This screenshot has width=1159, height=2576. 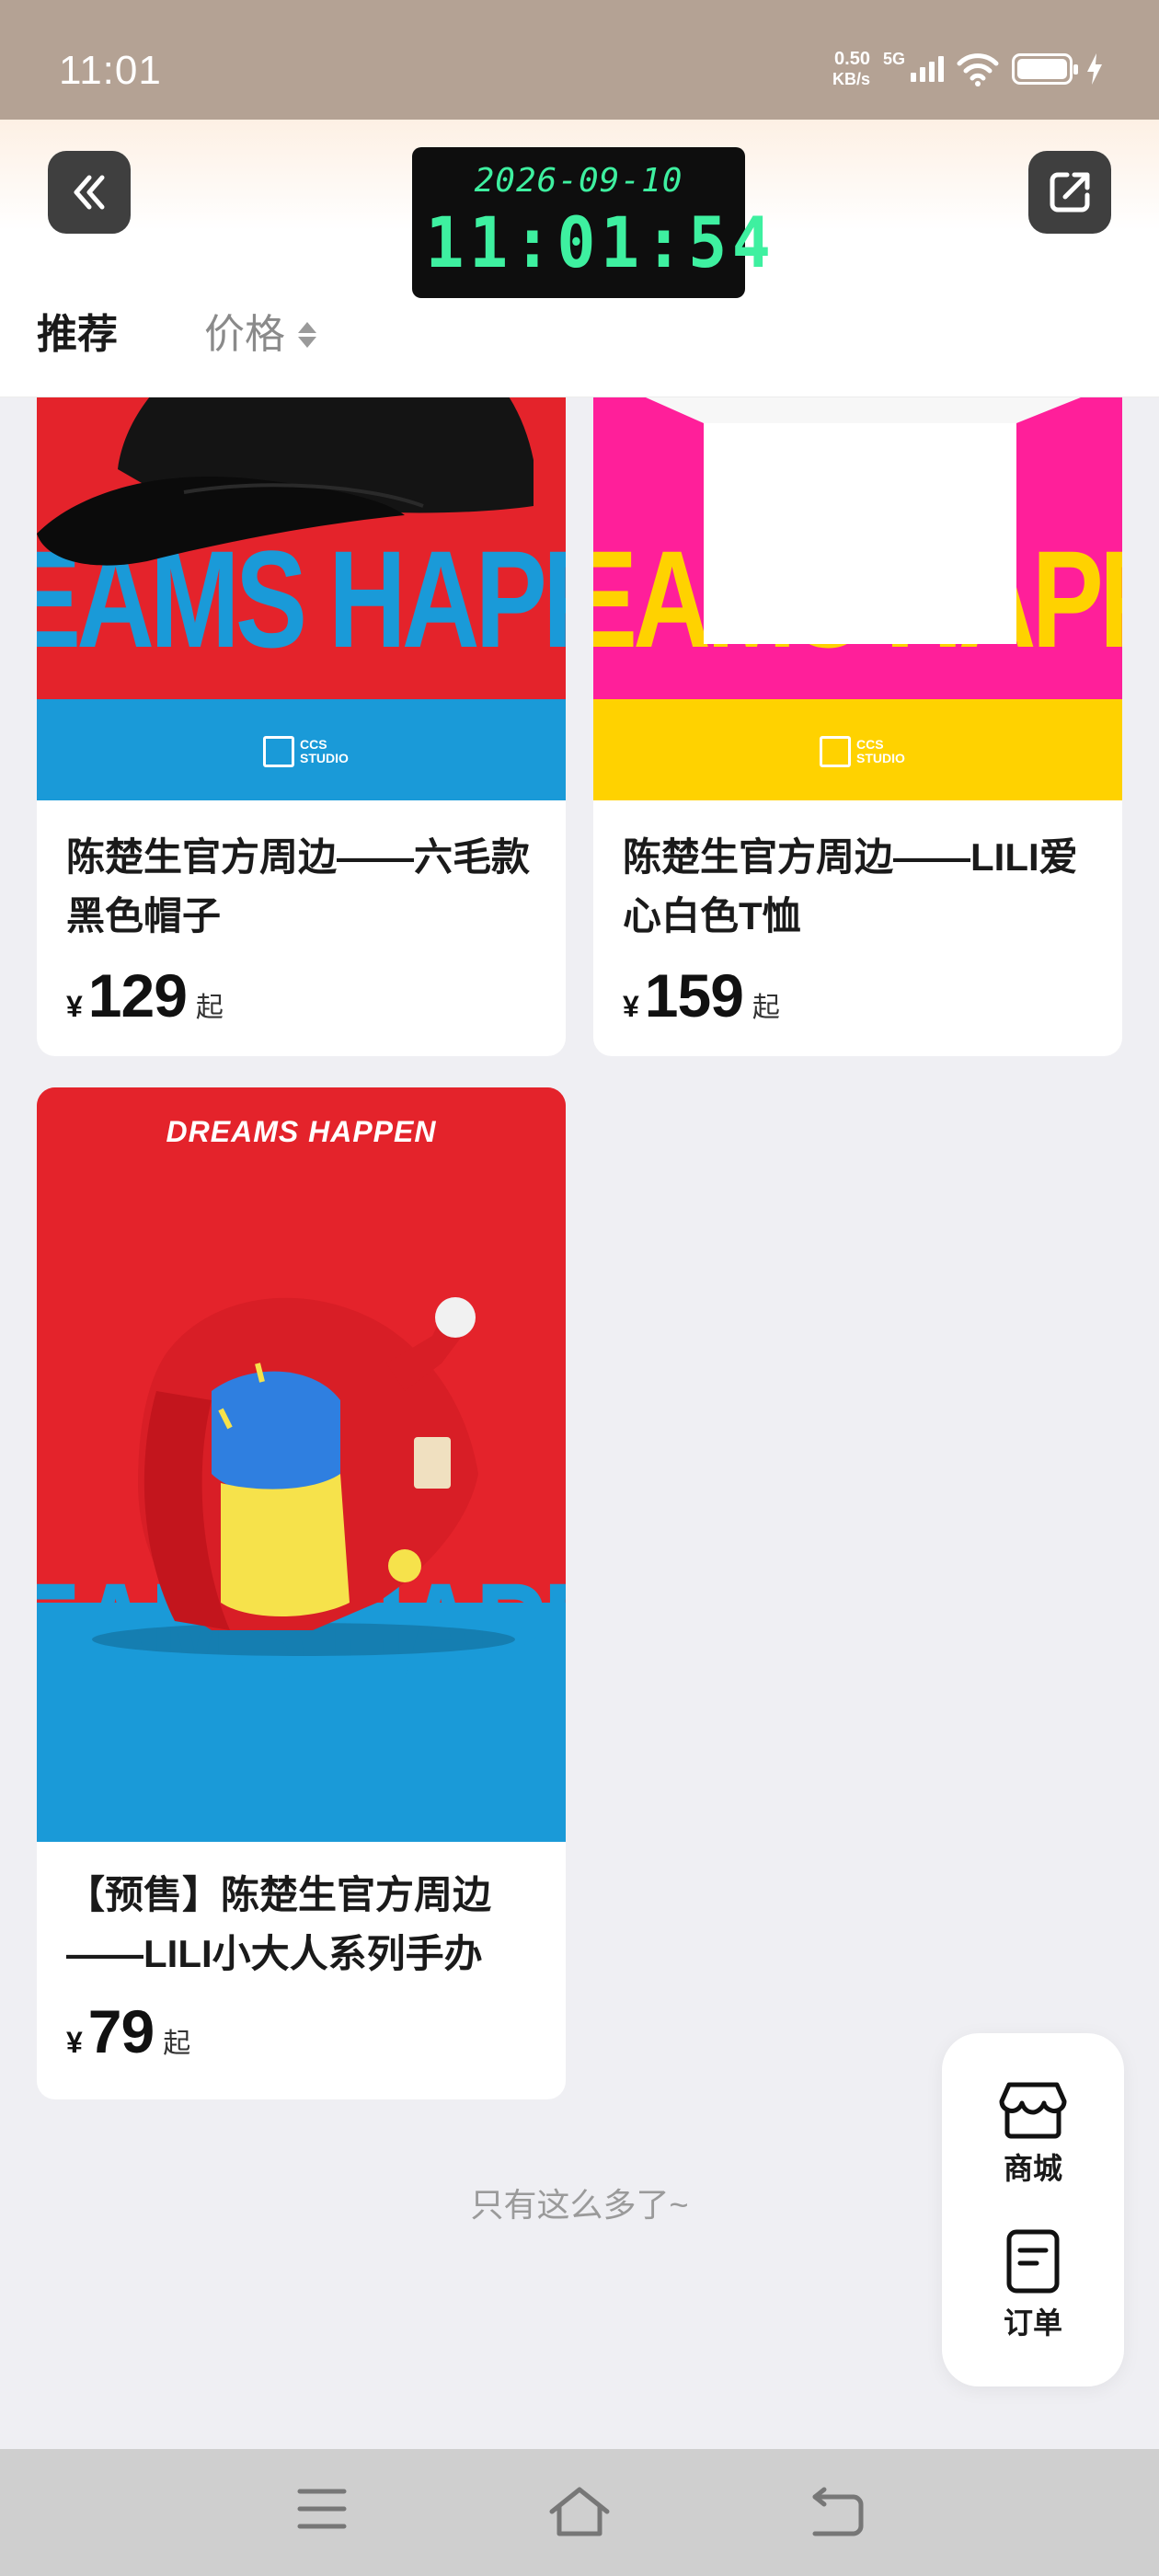 I want to click on page-header: 2026-09-10 11:01:54 推荐 价格, so click(x=579, y=258).